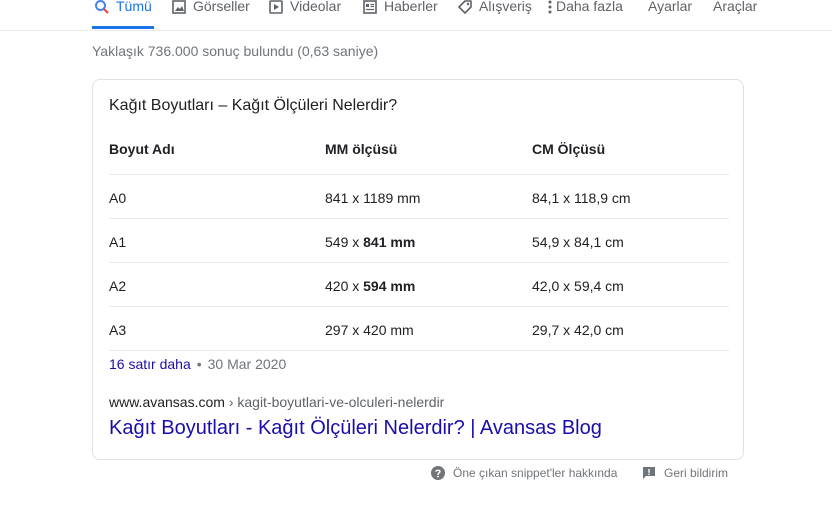  Describe the element at coordinates (373, 198) in the screenshot. I see `table-cell: 841 x 1189 mm` at that location.